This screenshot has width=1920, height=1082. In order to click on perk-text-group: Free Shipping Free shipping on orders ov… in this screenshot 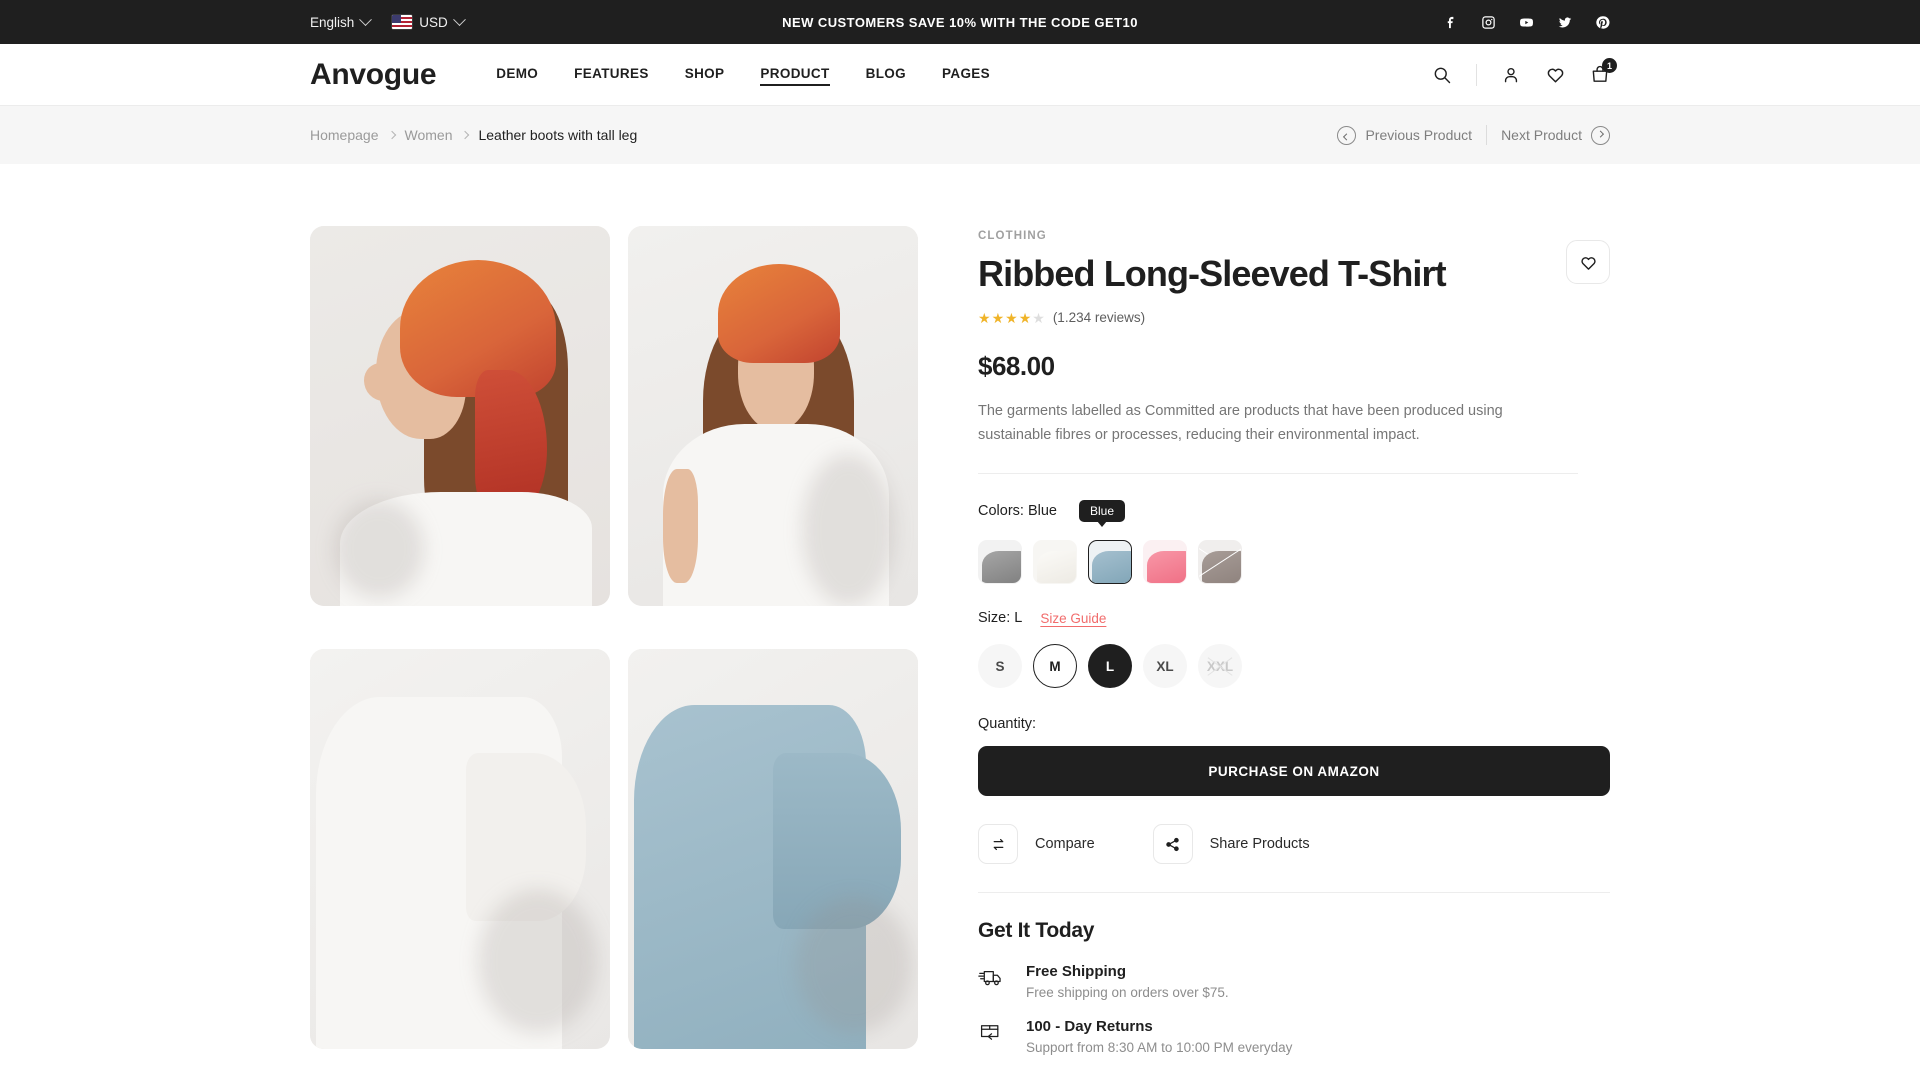, I will do `click(1127, 981)`.